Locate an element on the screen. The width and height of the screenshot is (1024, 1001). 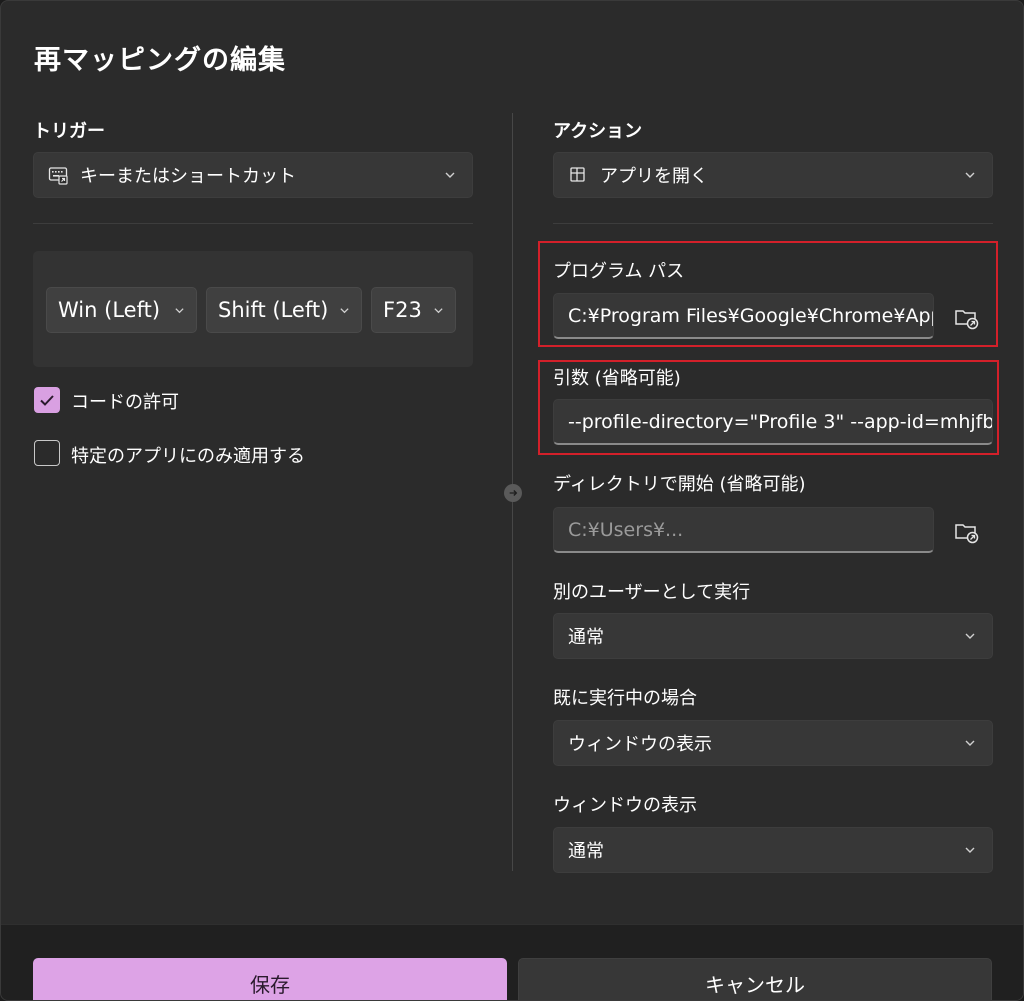
checkmark-icon is located at coordinates (47, 400).